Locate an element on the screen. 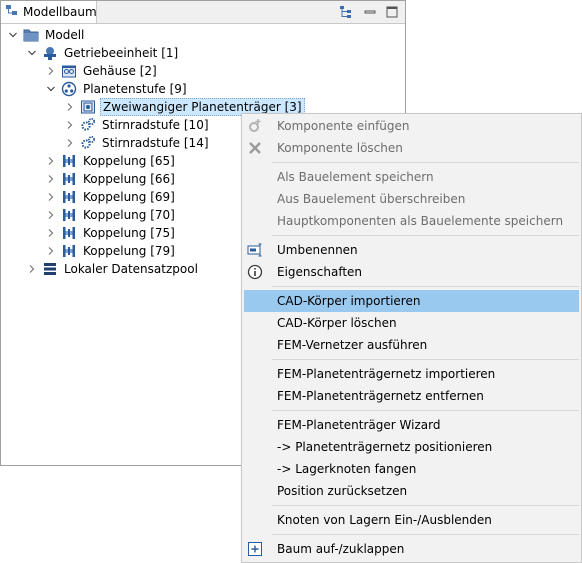 The width and height of the screenshot is (582, 563). tree-item: Koppelung [69] is located at coordinates (110, 197).